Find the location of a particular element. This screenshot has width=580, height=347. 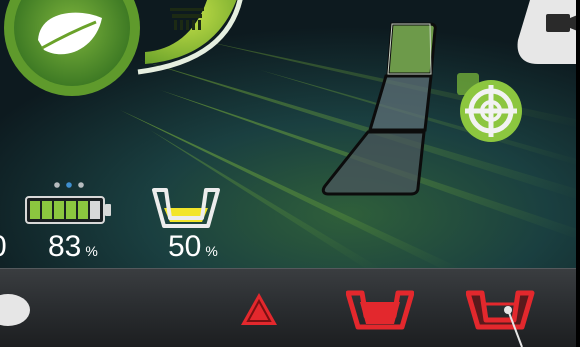

battery-percentage: 83% is located at coordinates (73, 246).